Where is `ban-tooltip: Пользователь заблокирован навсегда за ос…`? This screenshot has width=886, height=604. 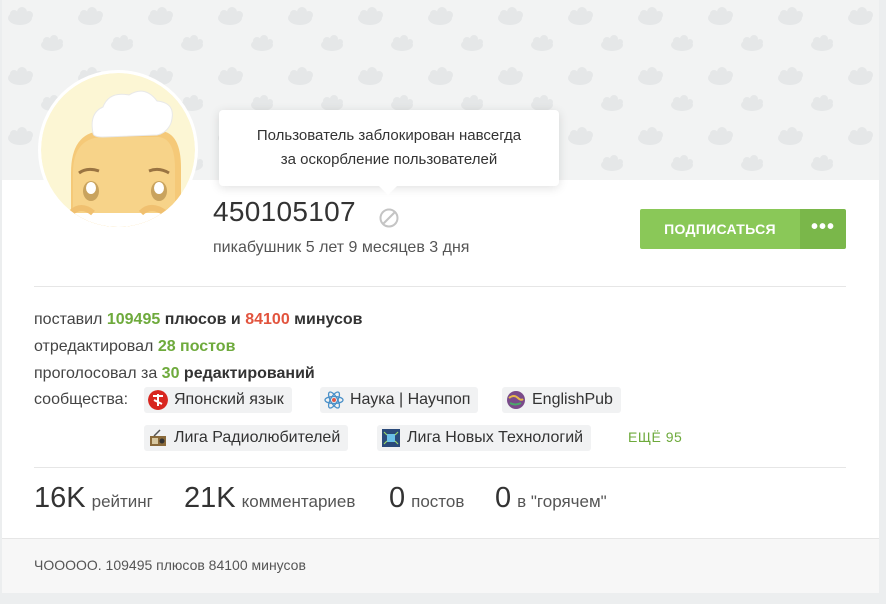
ban-tooltip: Пользователь заблокирован навсегда за ос… is located at coordinates (389, 152).